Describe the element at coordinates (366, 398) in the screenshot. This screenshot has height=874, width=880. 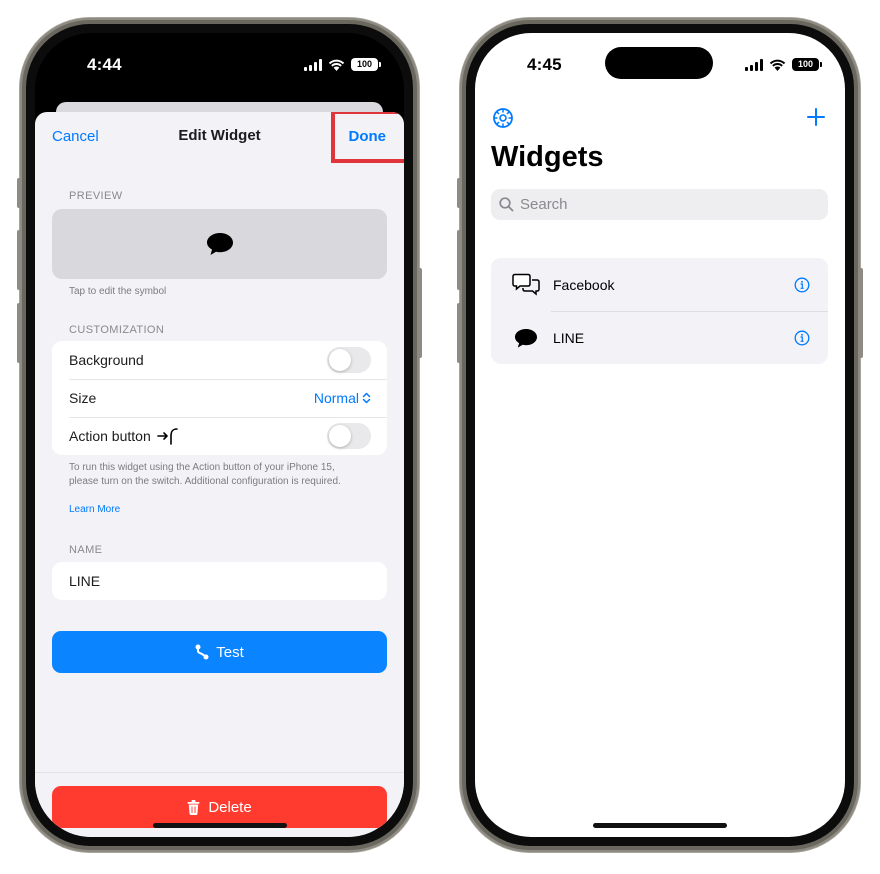
I see `chevron-up-down-icon` at that location.